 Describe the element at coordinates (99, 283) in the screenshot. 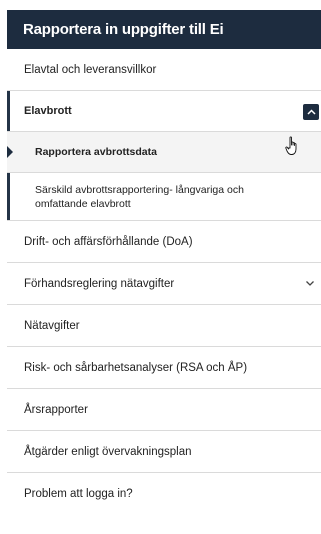

I see `nav-item-label: Förhandsreglering nätavgifter` at that location.